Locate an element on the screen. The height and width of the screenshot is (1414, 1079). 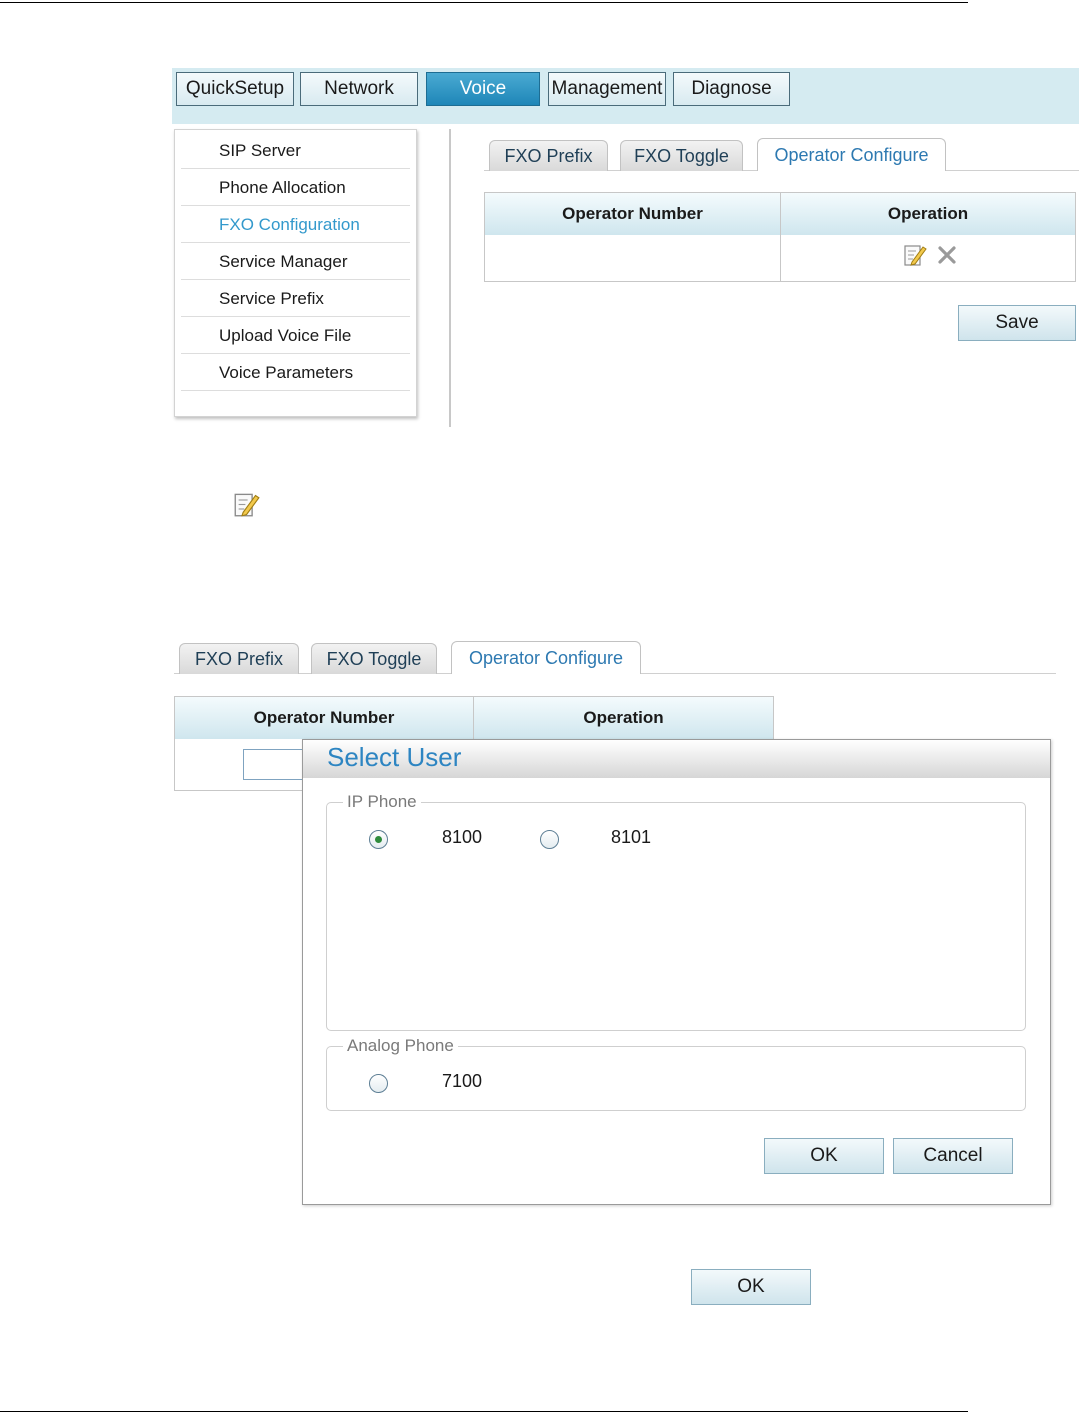
sidebar-item-upload-voice-file: Upload Voice File is located at coordinates (295, 335).